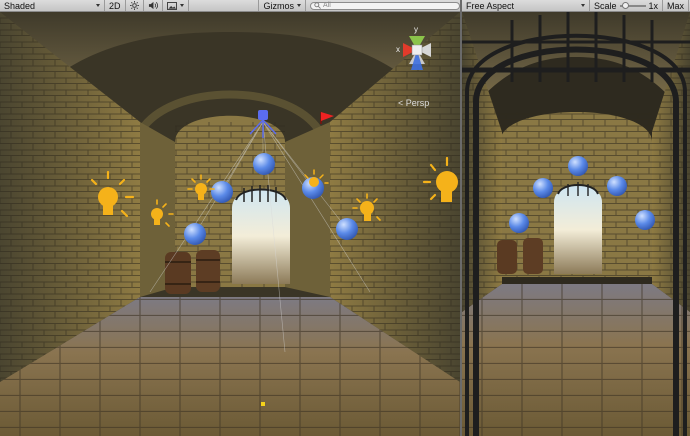 The width and height of the screenshot is (690, 436). I want to click on scale-value: 1x, so click(653, 5).